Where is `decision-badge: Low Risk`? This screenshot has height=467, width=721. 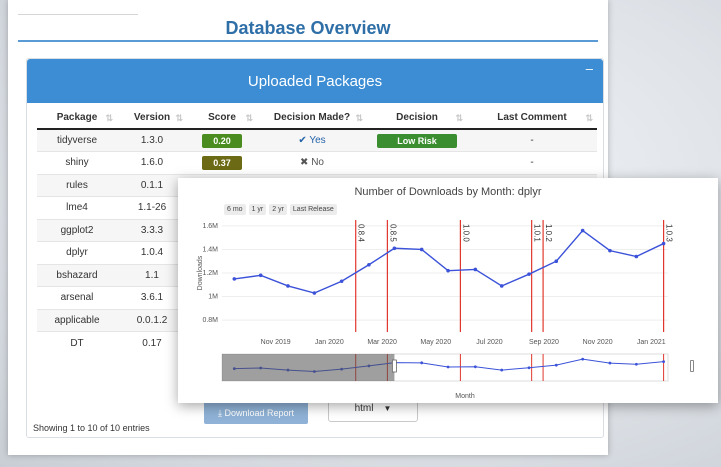 decision-badge: Low Risk is located at coordinates (417, 140).